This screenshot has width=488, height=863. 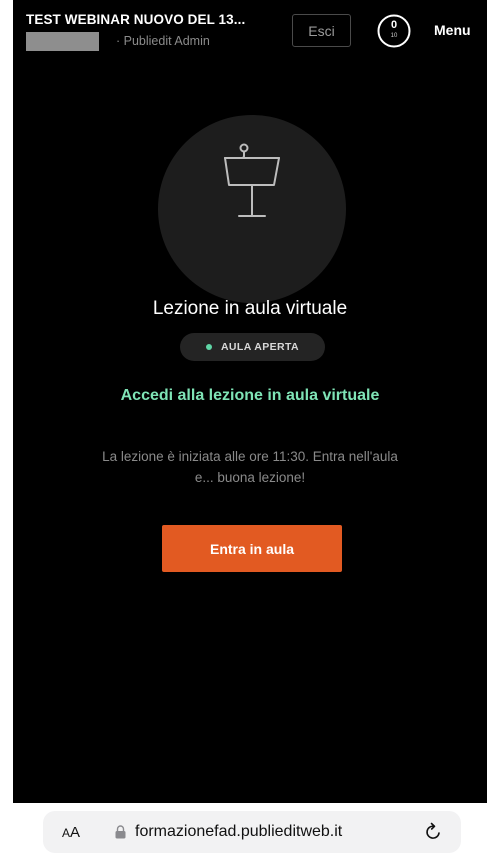 I want to click on author-role: · Publiedit Admin, so click(x=163, y=41).